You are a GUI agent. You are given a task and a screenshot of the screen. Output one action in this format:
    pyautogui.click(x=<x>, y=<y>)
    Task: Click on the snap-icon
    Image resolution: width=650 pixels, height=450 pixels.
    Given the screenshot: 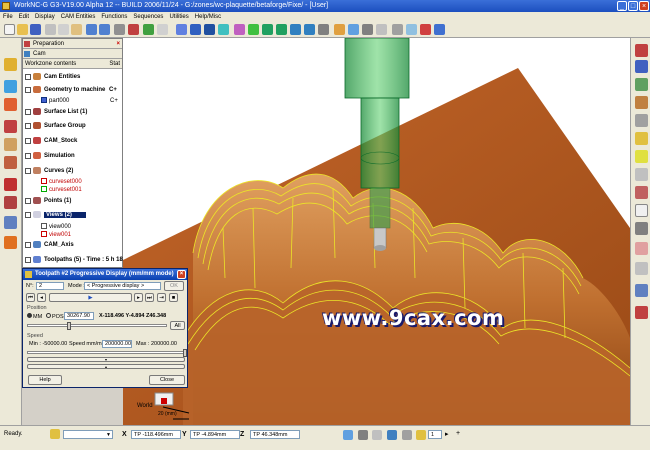 What is the action you would take?
    pyautogui.click(x=348, y=435)
    